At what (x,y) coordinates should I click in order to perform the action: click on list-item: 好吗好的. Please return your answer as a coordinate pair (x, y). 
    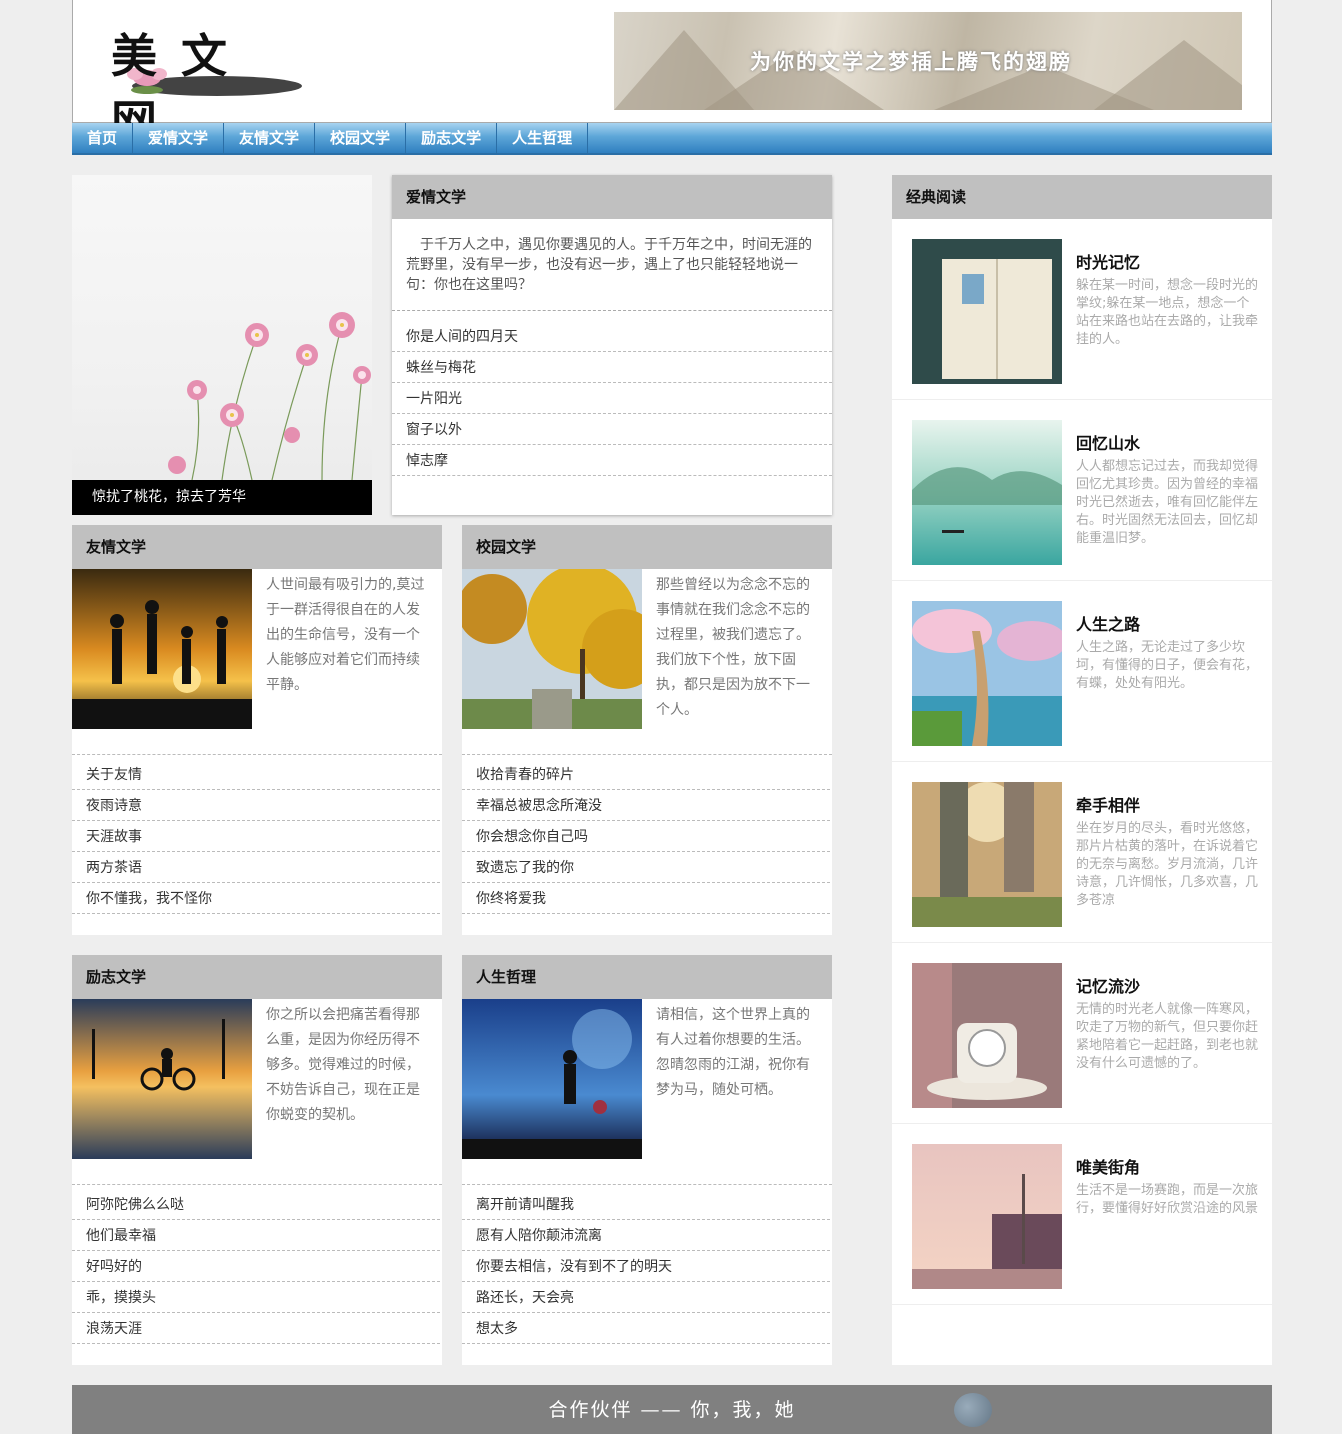
    Looking at the image, I should click on (256, 1266).